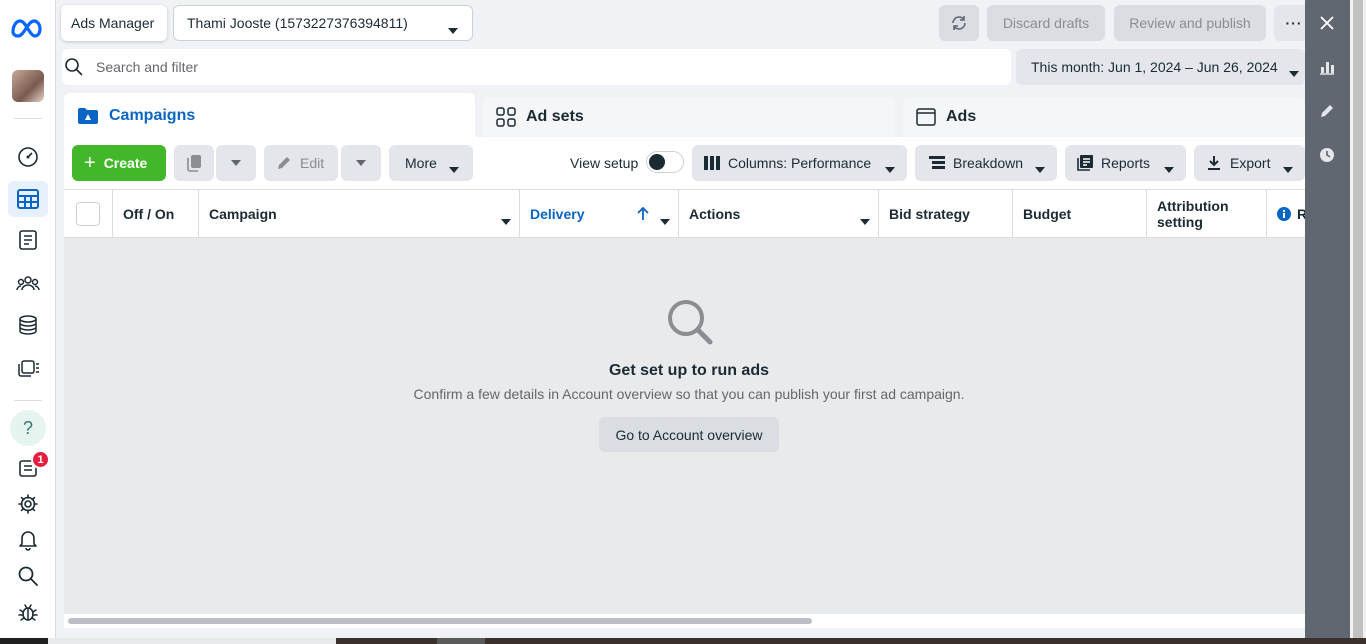 This screenshot has height=644, width=1366. Describe the element at coordinates (125, 163) in the screenshot. I see `create-label: Create` at that location.